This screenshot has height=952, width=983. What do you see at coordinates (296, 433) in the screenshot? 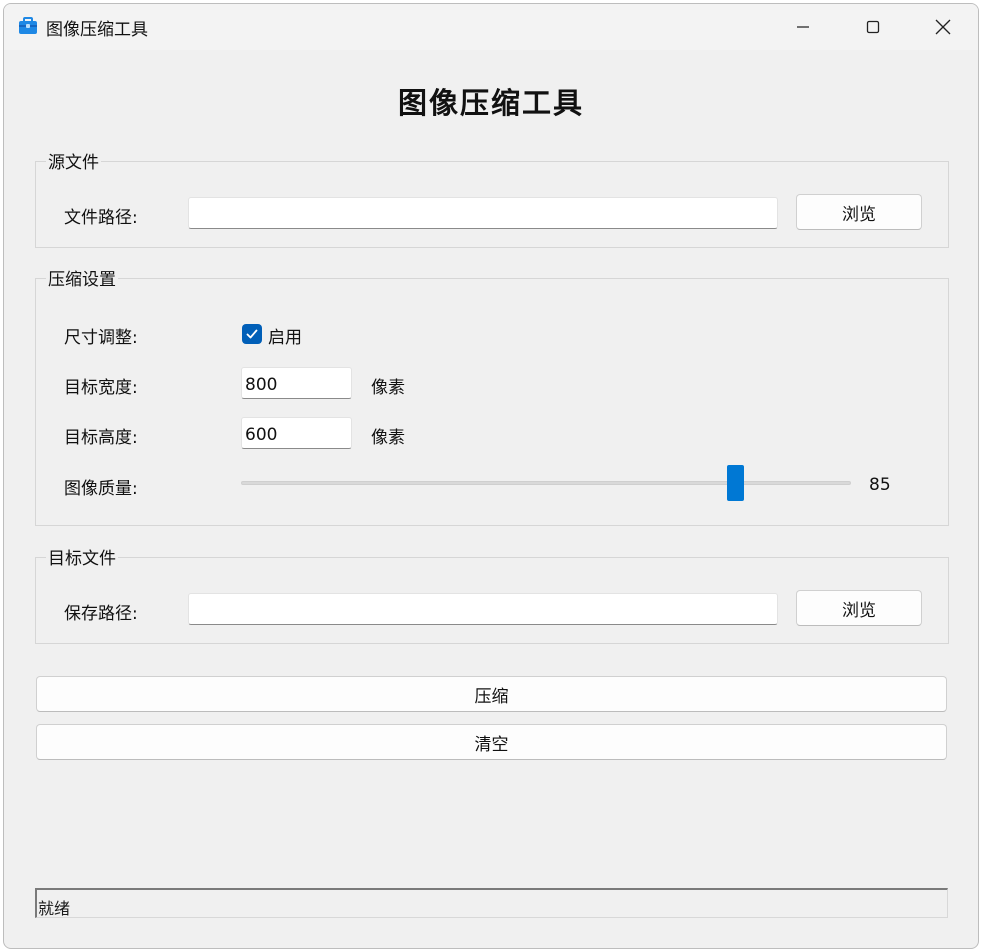
I see `height-input` at bounding box center [296, 433].